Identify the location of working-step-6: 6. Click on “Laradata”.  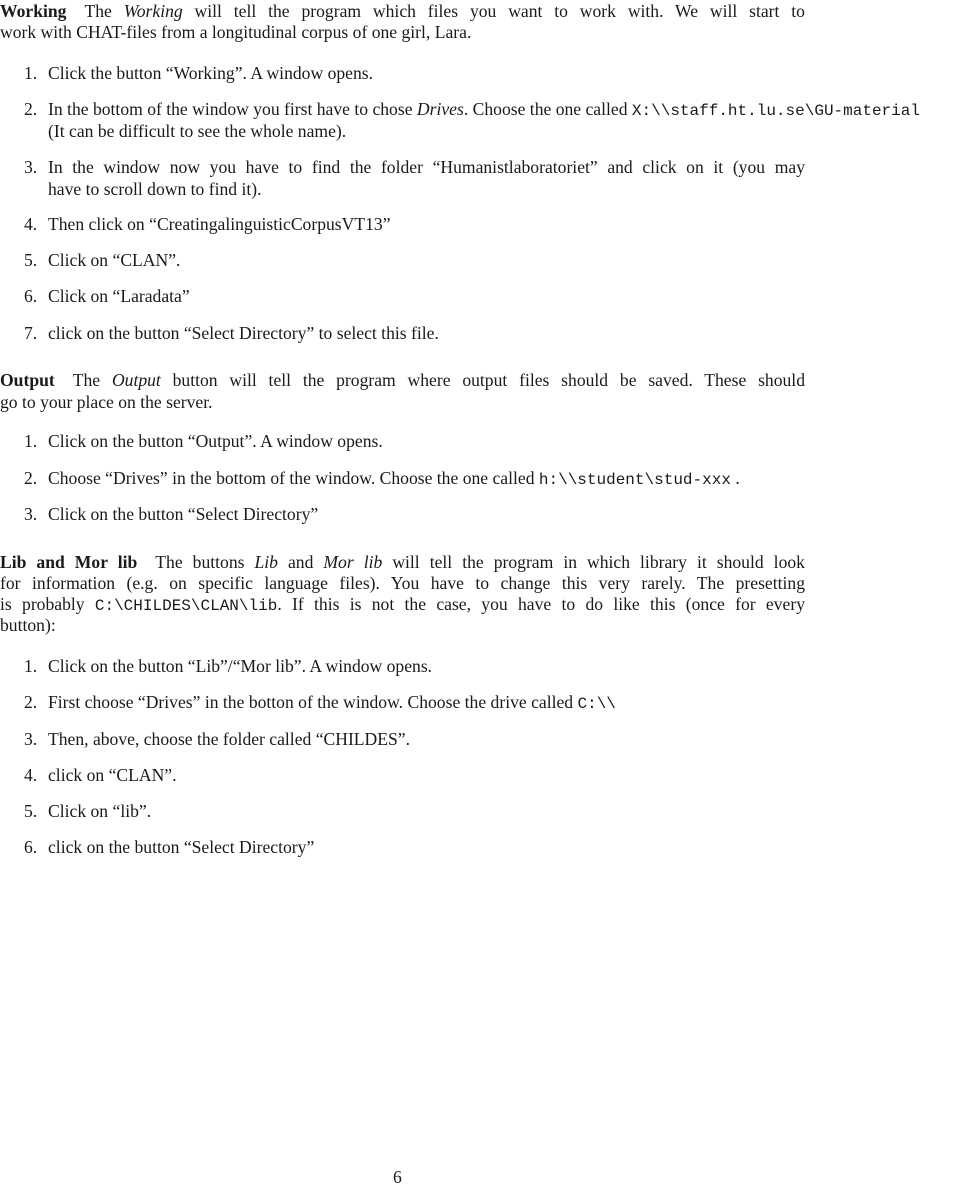
(107, 296).